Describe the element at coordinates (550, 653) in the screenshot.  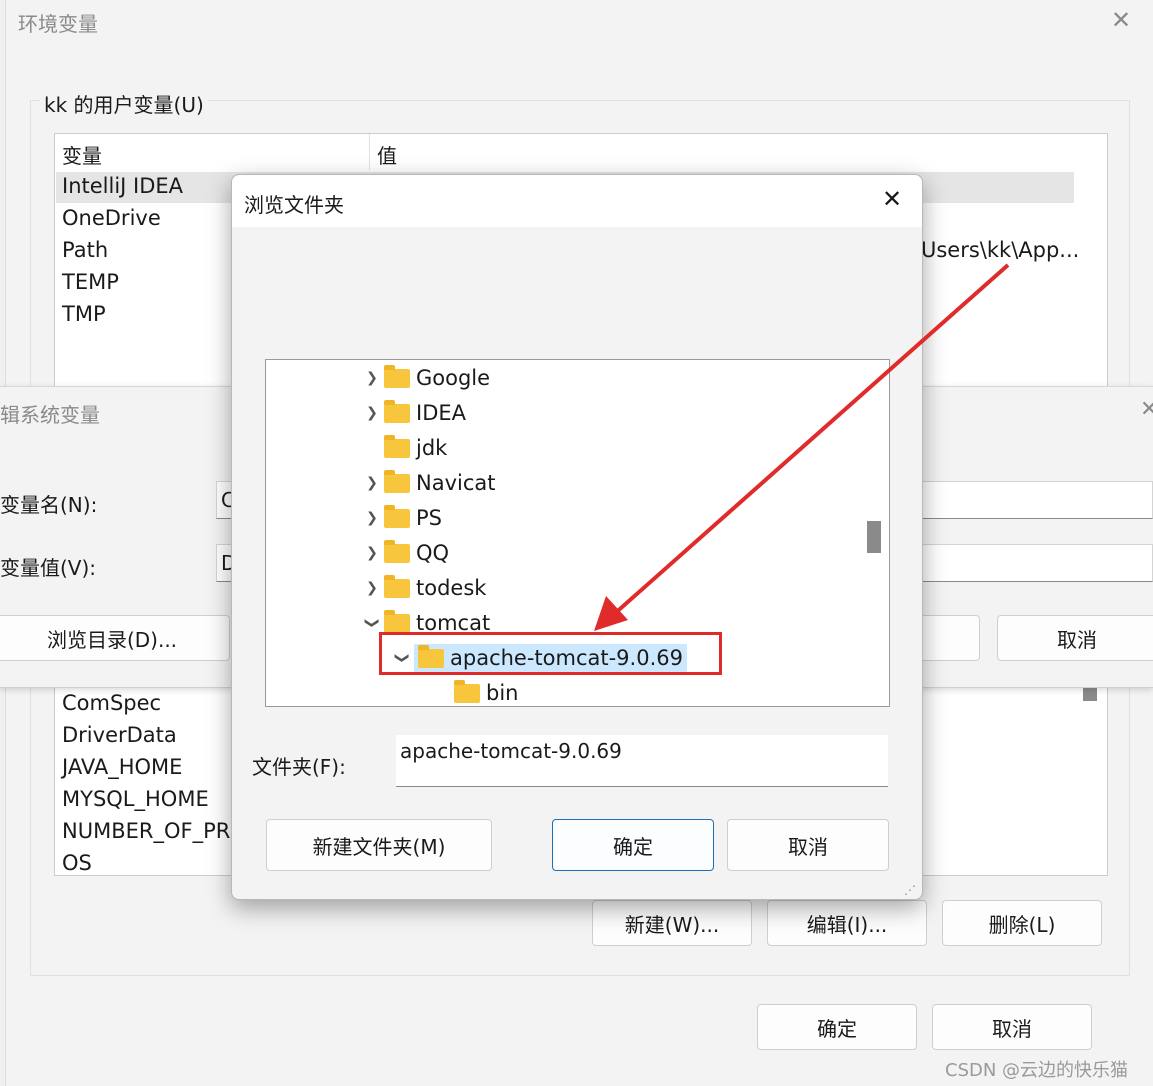
I see `annotation-highlight-box` at that location.